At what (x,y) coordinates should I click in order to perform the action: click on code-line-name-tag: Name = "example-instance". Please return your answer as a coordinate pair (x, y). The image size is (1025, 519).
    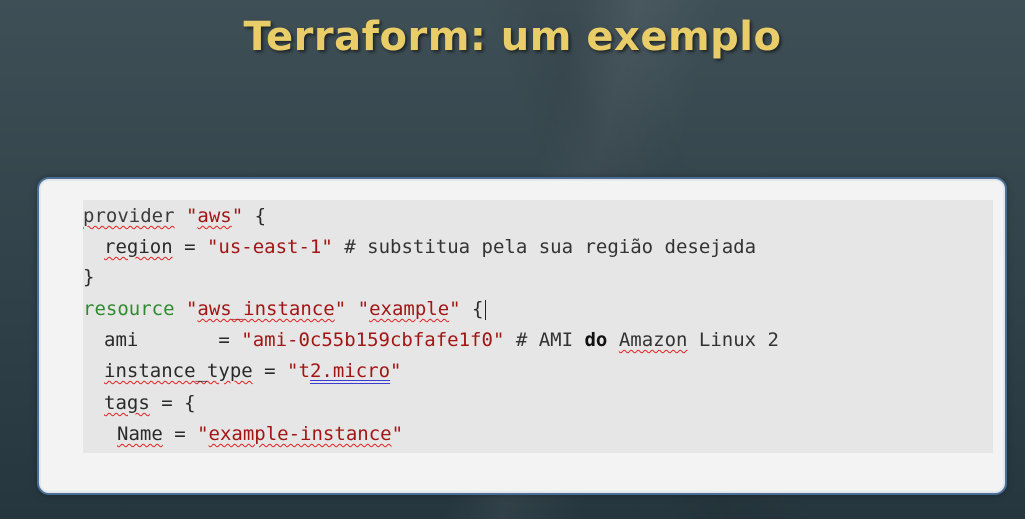
    Looking at the image, I should click on (260, 434).